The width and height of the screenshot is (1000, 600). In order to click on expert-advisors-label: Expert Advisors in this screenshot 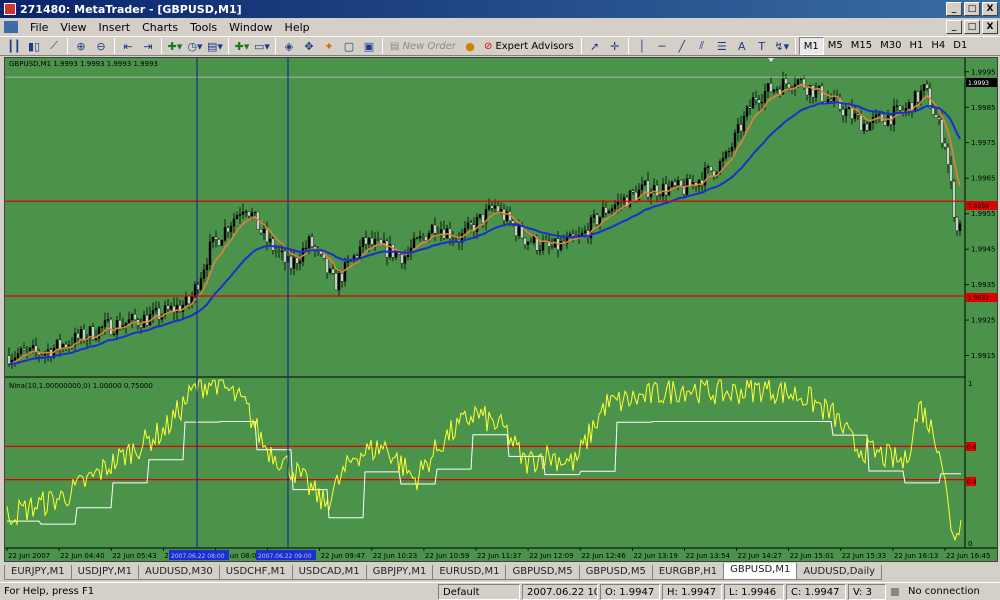, I will do `click(534, 46)`.